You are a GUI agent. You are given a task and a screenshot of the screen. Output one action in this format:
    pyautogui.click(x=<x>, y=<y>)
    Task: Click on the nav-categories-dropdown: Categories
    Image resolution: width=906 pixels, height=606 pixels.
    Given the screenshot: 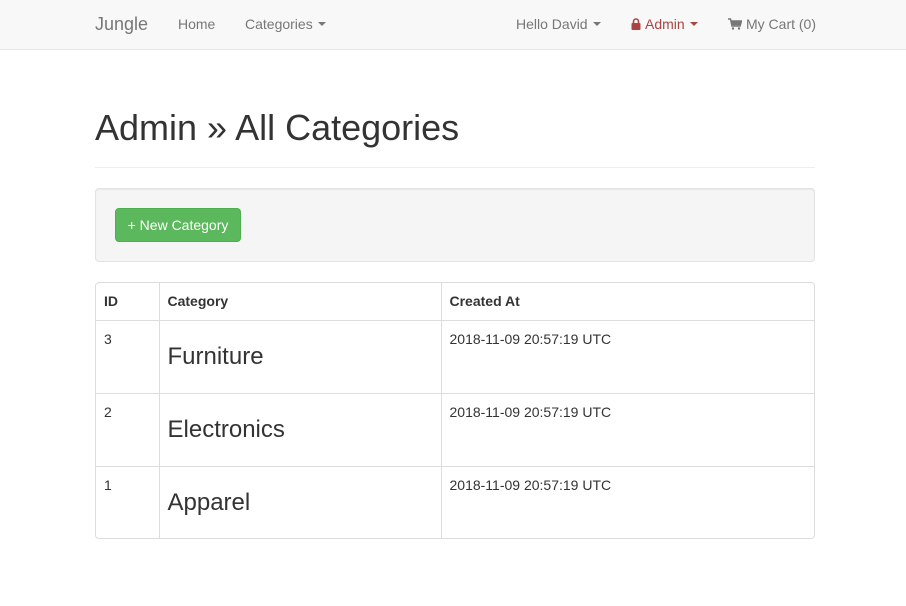 What is the action you would take?
    pyautogui.click(x=285, y=24)
    